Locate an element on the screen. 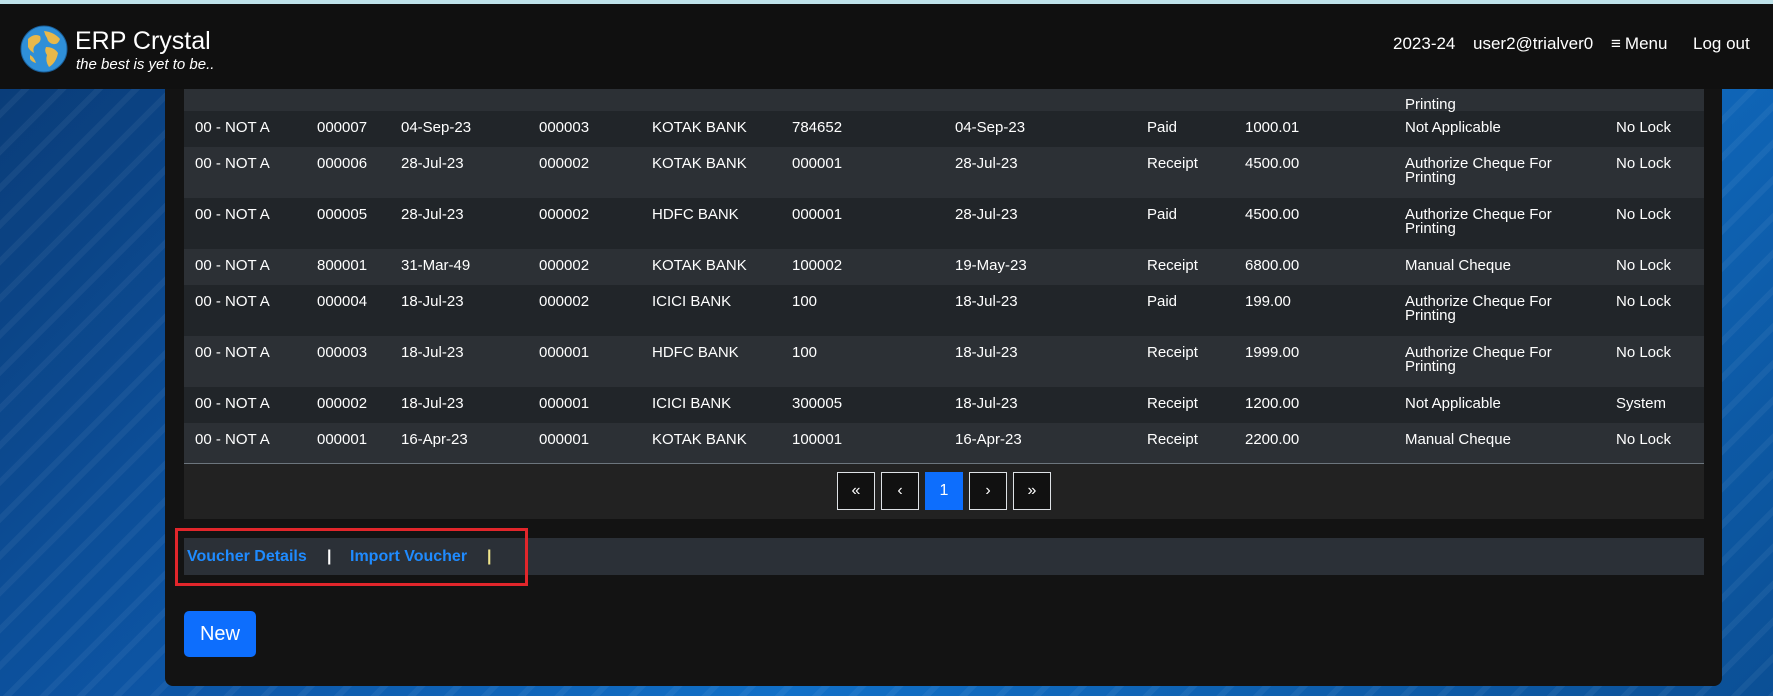 The width and height of the screenshot is (1773, 696). page-1-button: 1 is located at coordinates (944, 491).